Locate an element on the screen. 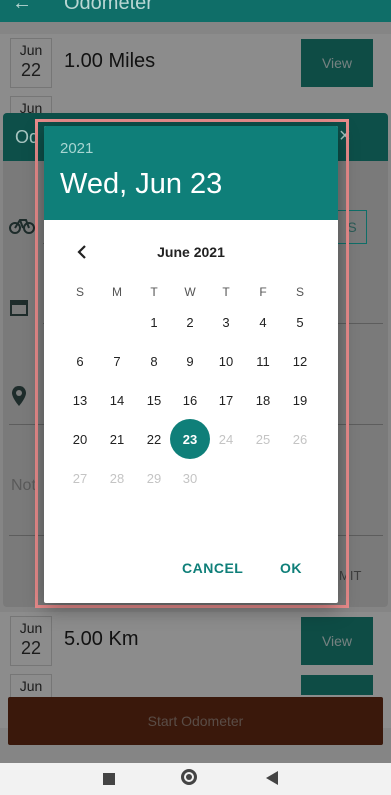 The height and width of the screenshot is (795, 391). calendar-day: 6 is located at coordinates (80, 361).